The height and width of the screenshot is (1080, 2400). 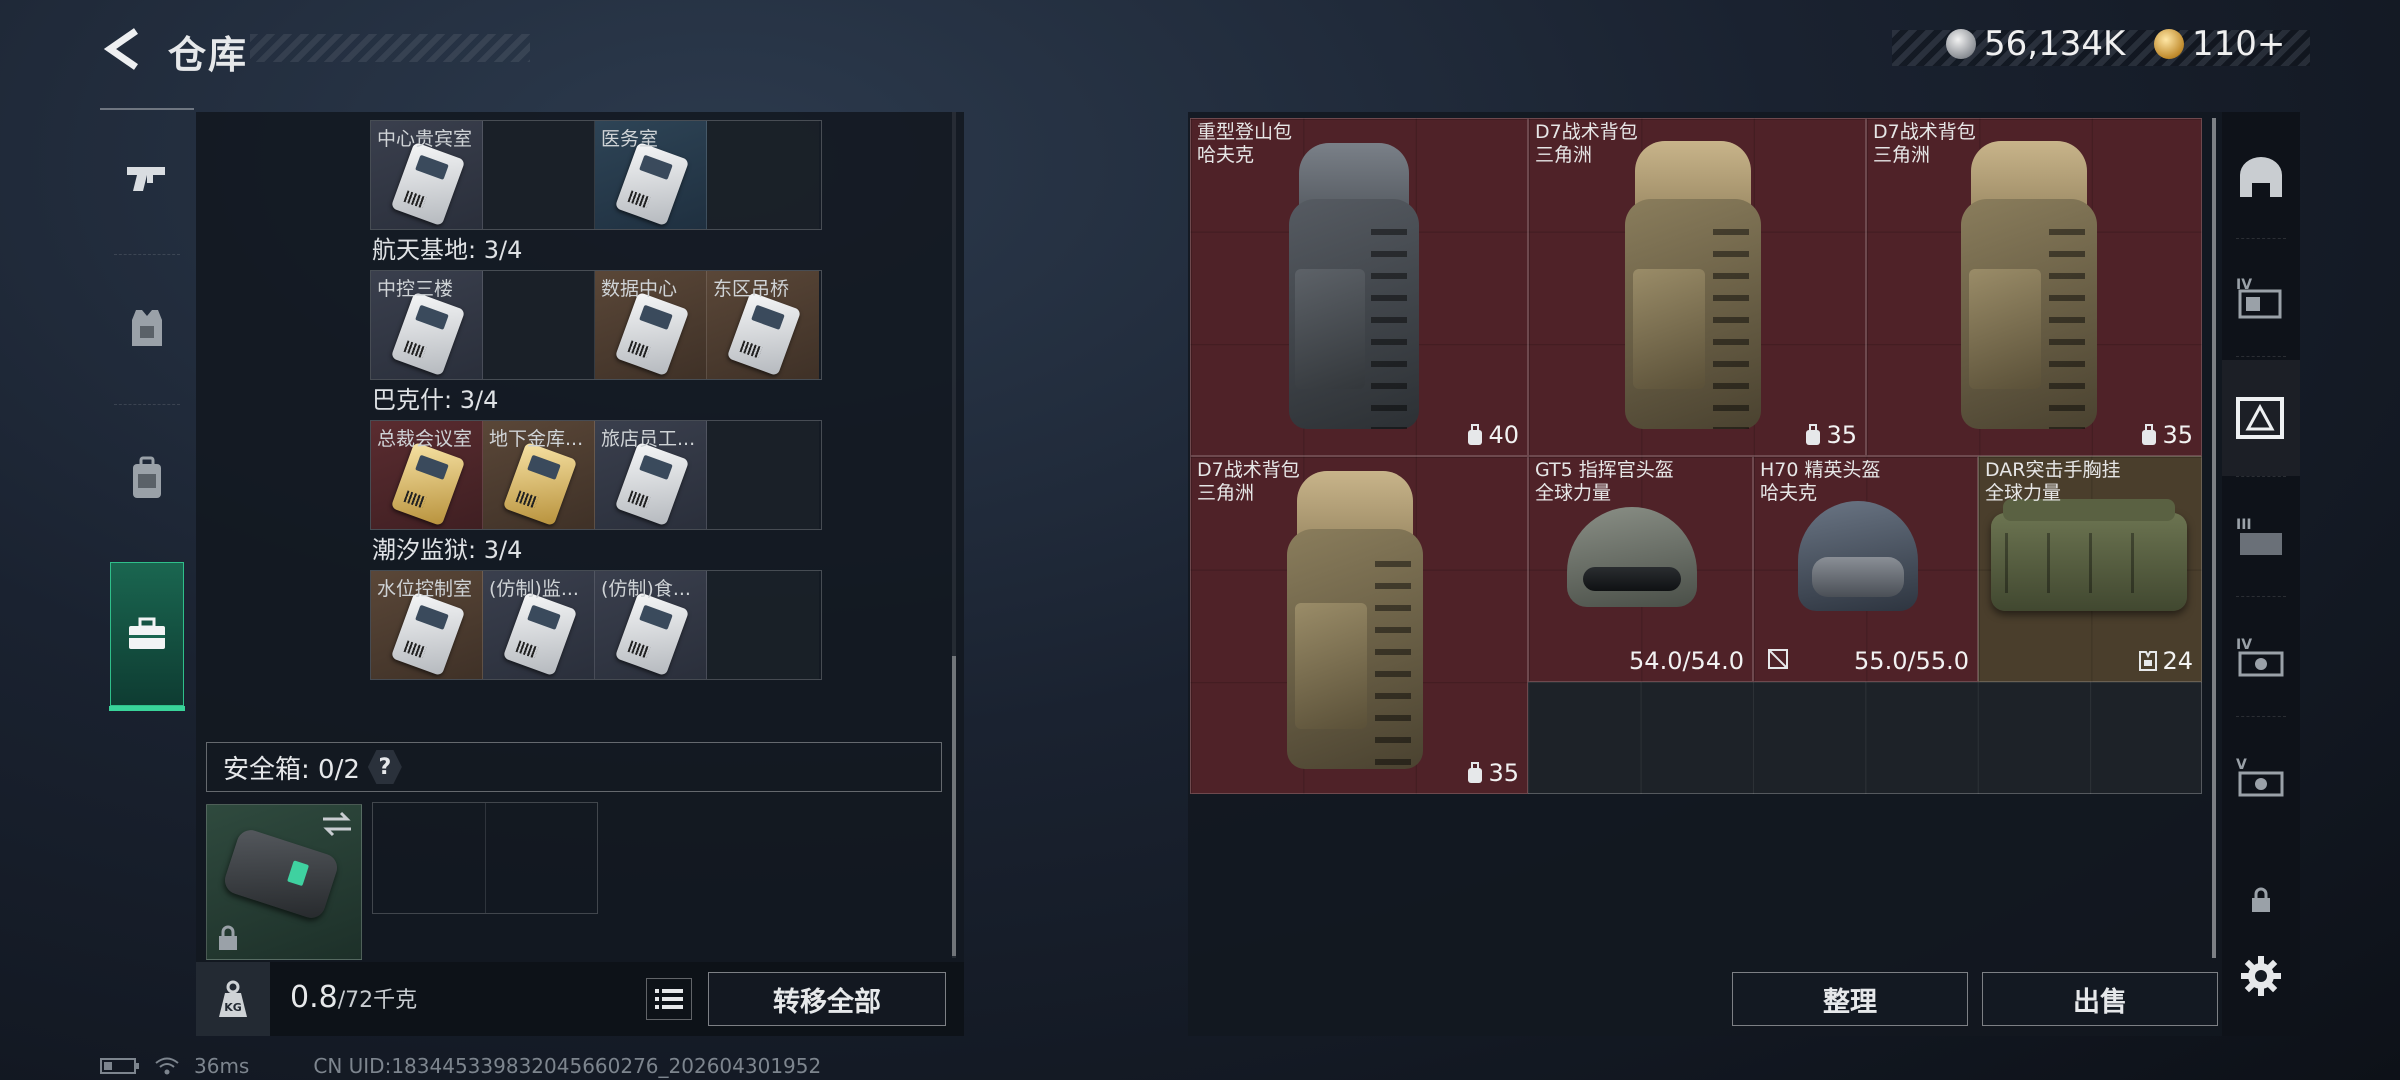 I want to click on category-tab-rail, so click(x=147, y=410).